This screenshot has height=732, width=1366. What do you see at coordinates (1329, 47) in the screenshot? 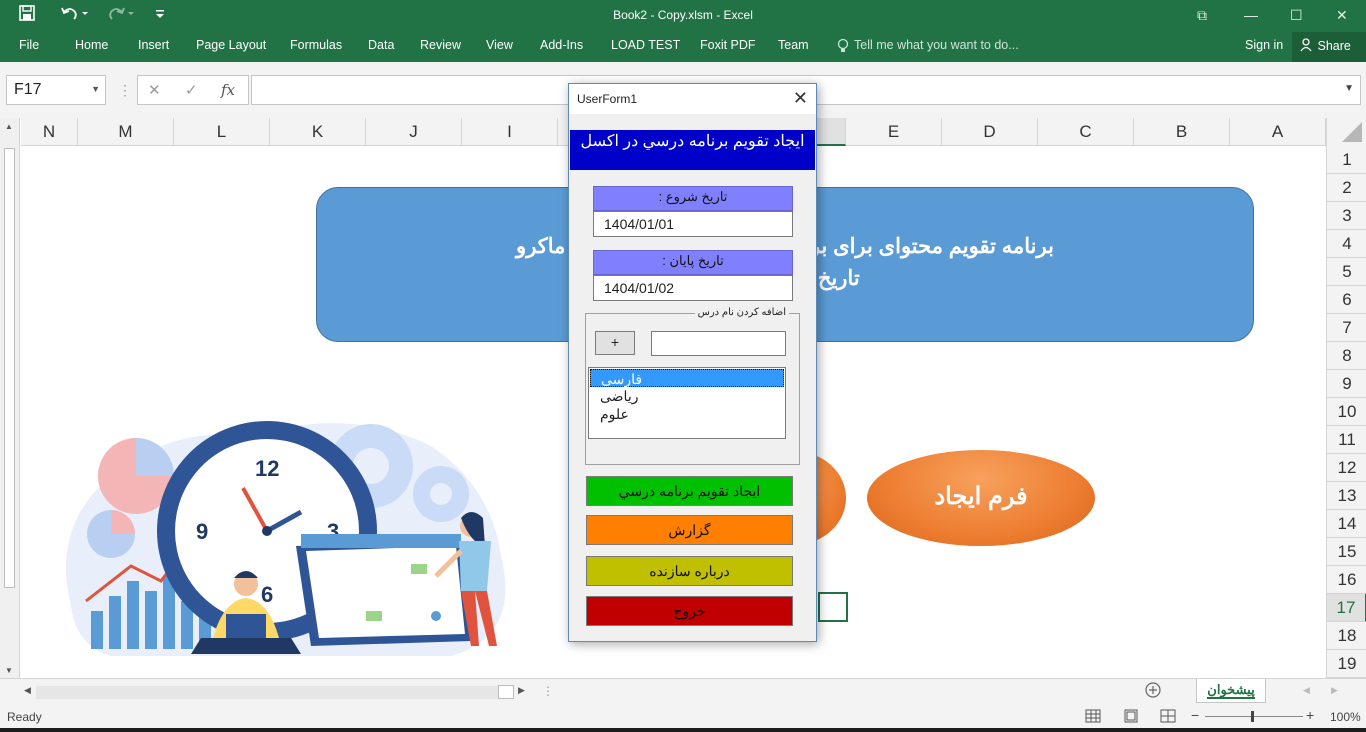
I see `share-button: Share` at bounding box center [1329, 47].